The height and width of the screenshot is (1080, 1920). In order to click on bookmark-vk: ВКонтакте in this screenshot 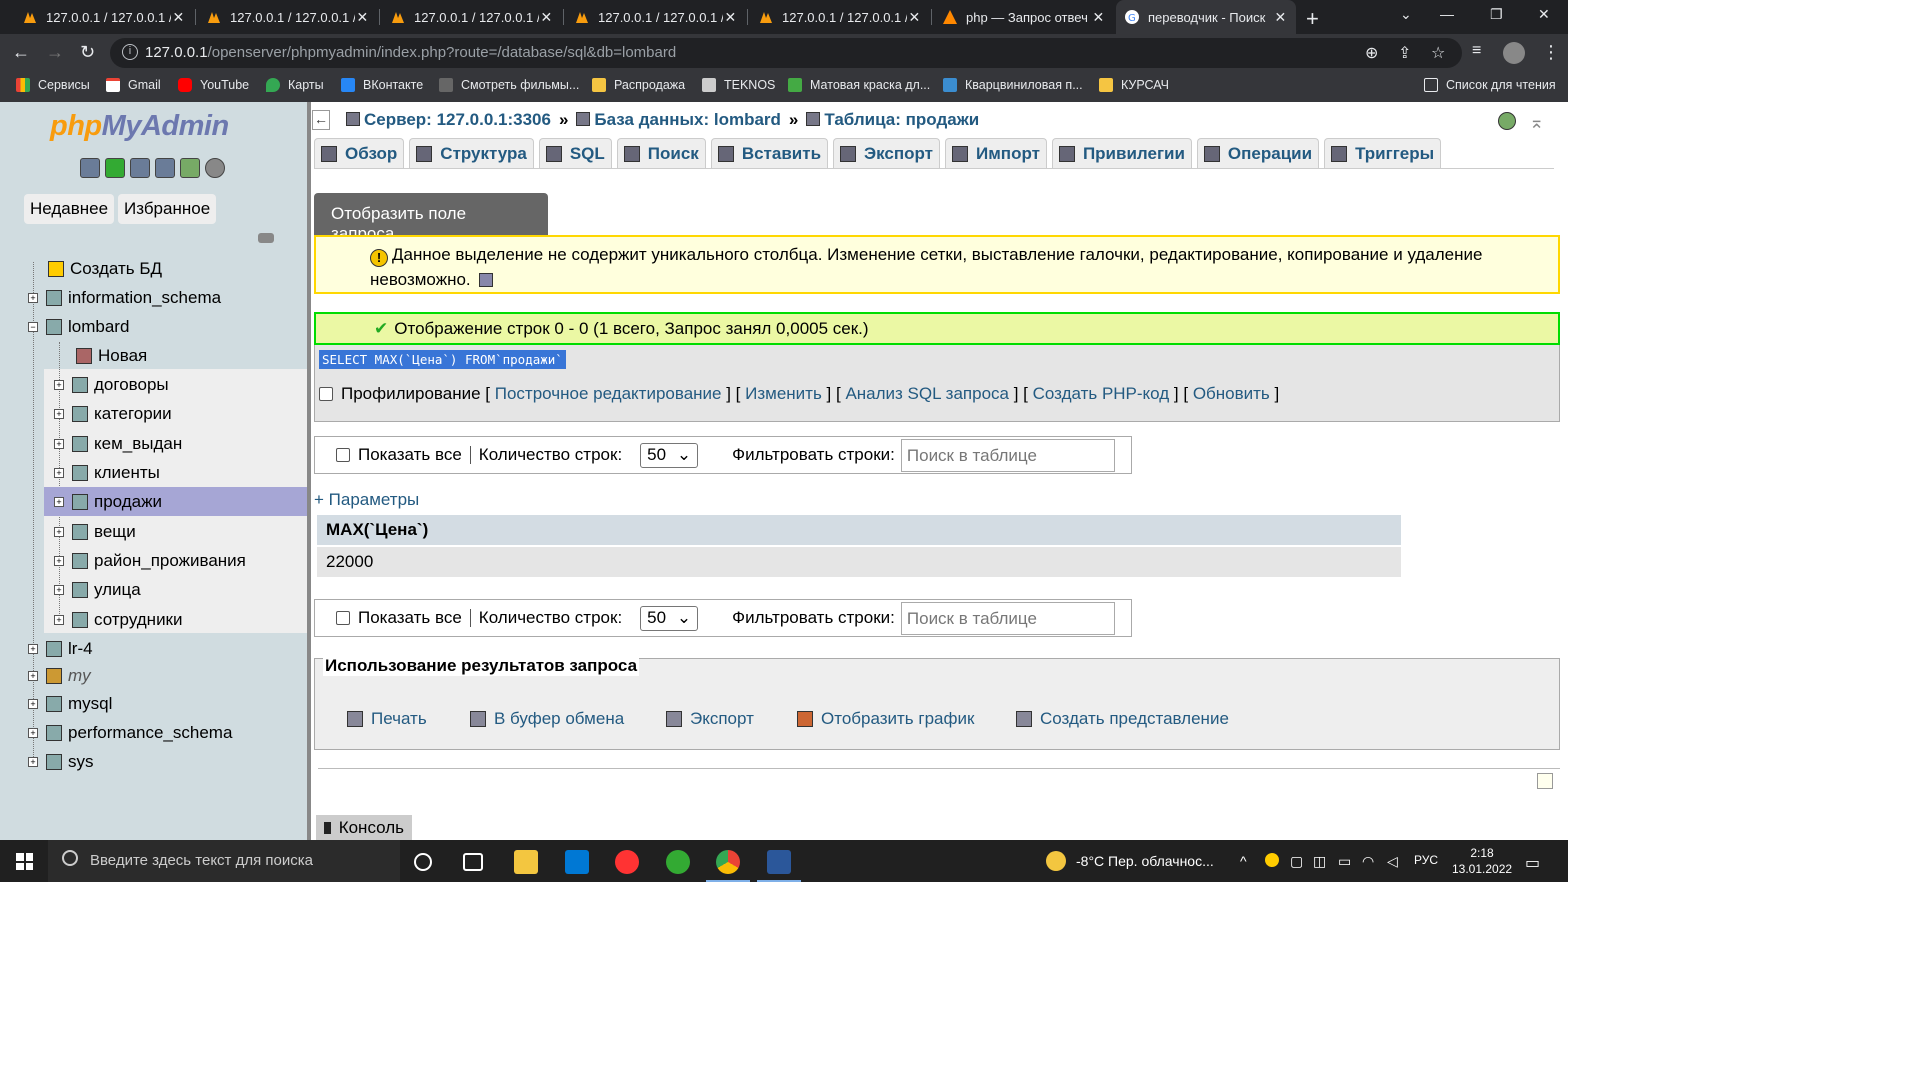, I will do `click(382, 85)`.